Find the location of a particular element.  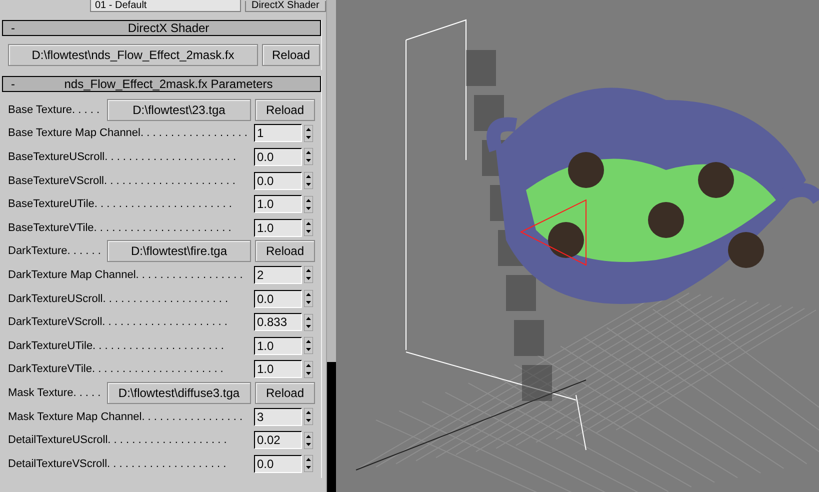

parameter-label: Base Texture. . . . . is located at coordinates (54, 110).